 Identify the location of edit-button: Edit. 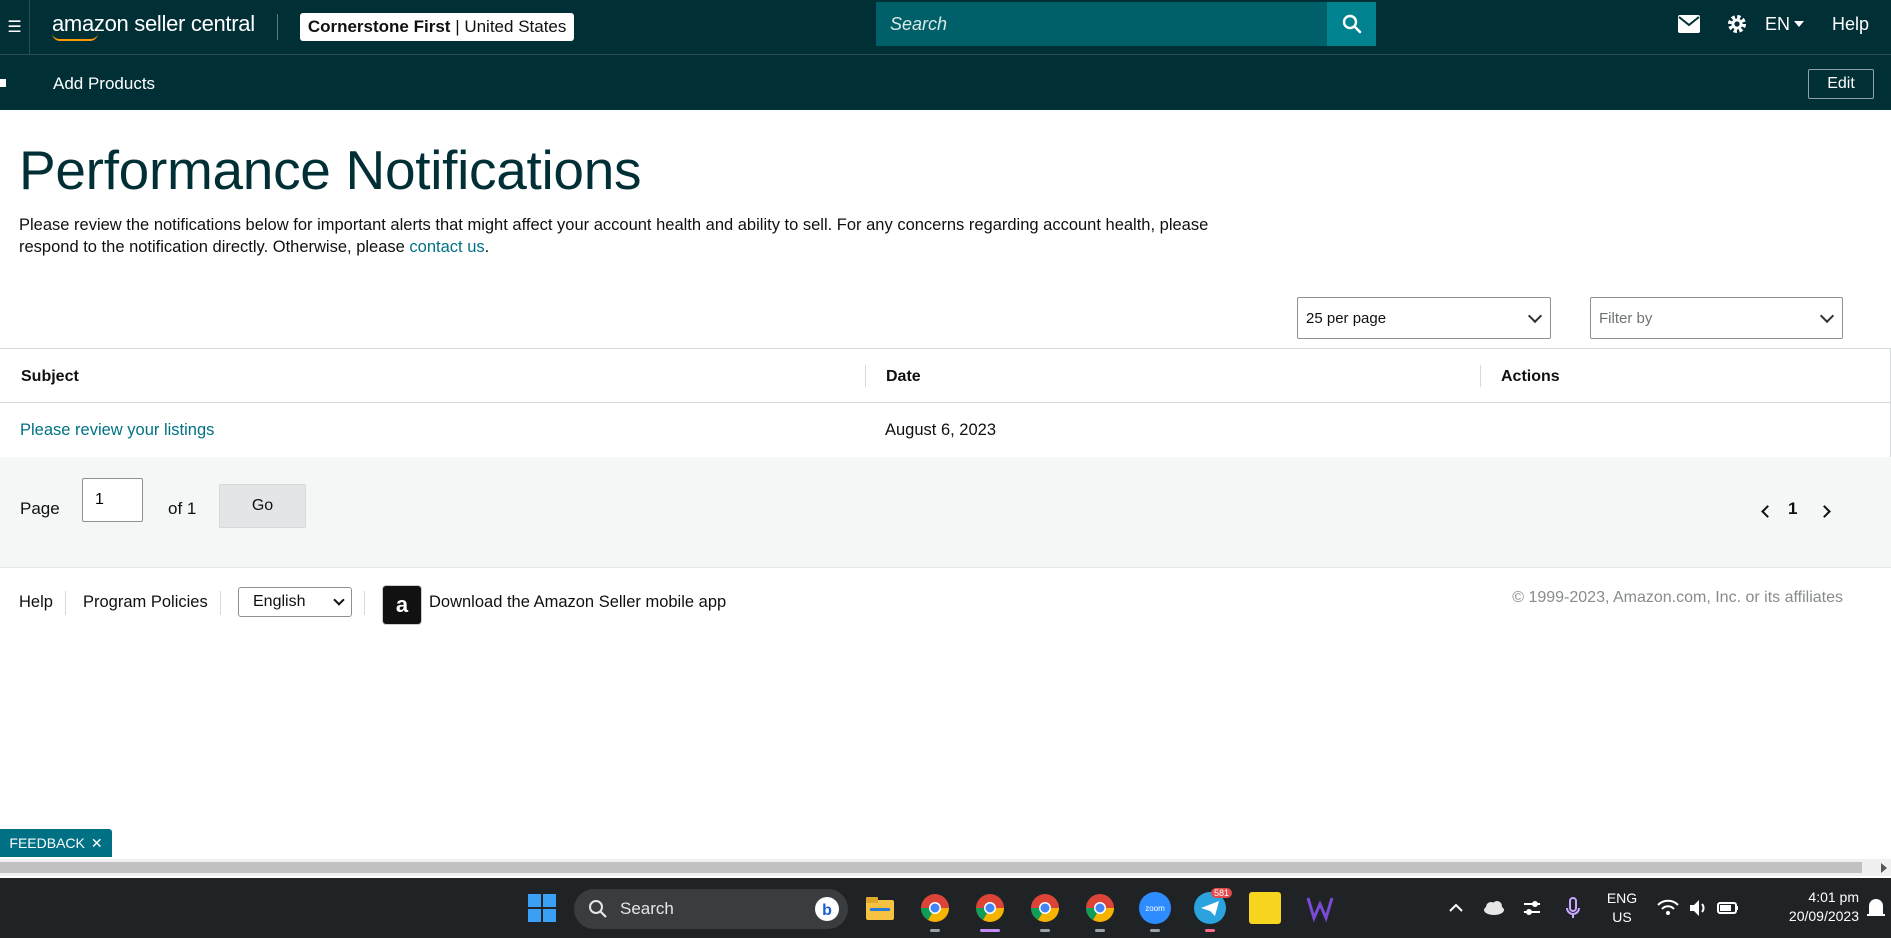
(1841, 84).